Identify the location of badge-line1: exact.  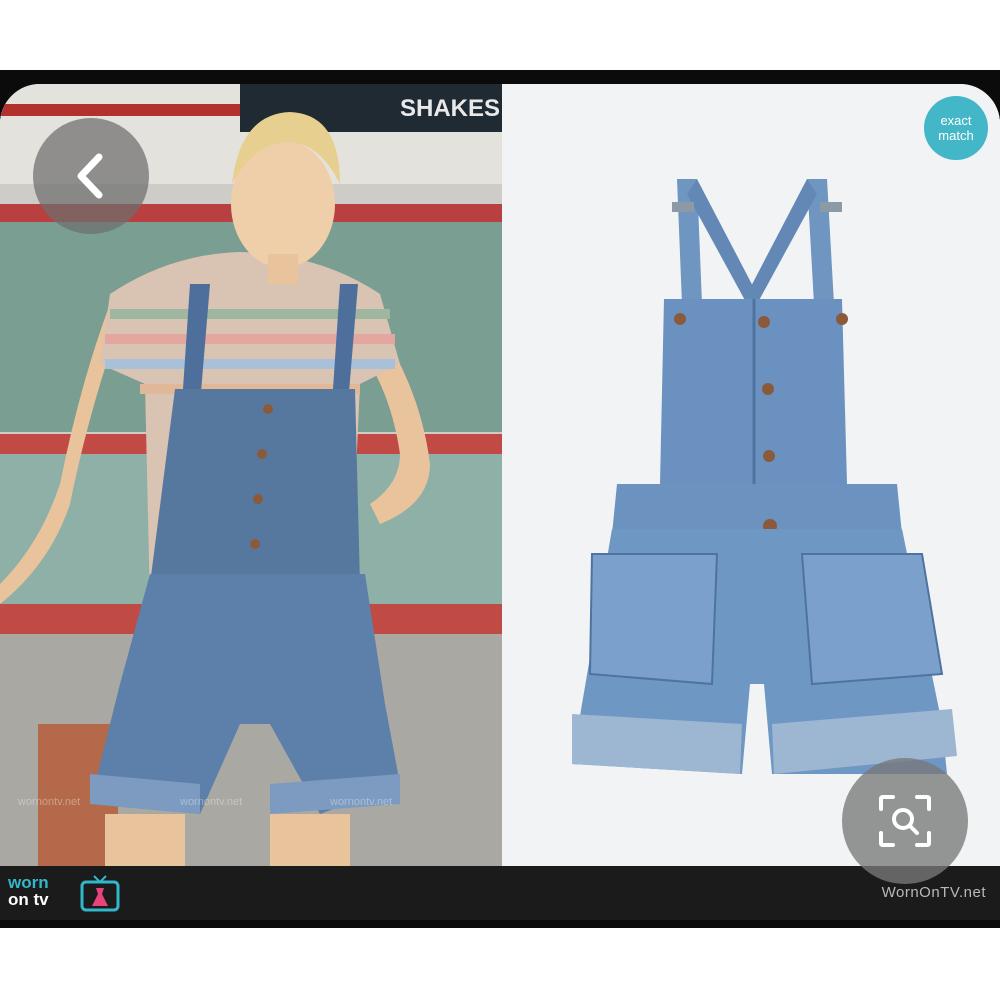
(956, 120).